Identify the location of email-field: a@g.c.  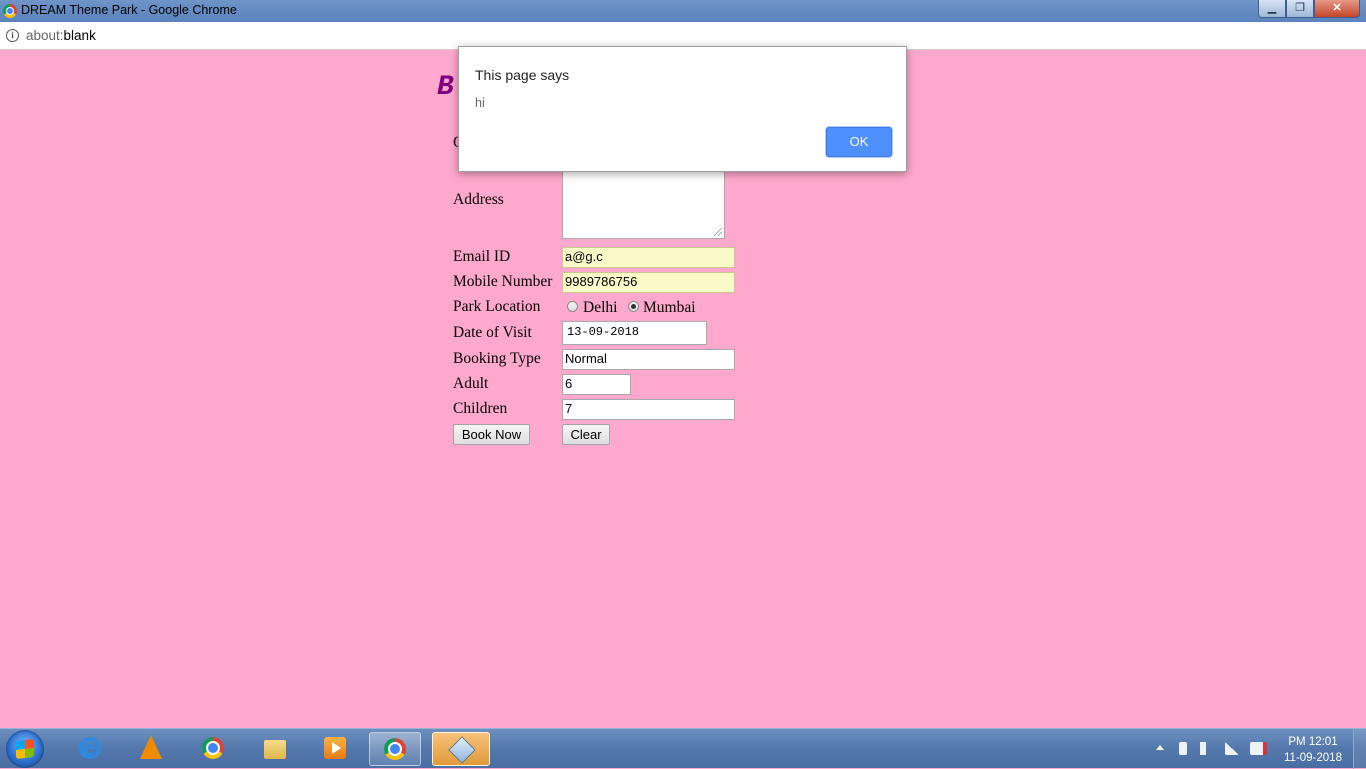
(648, 257).